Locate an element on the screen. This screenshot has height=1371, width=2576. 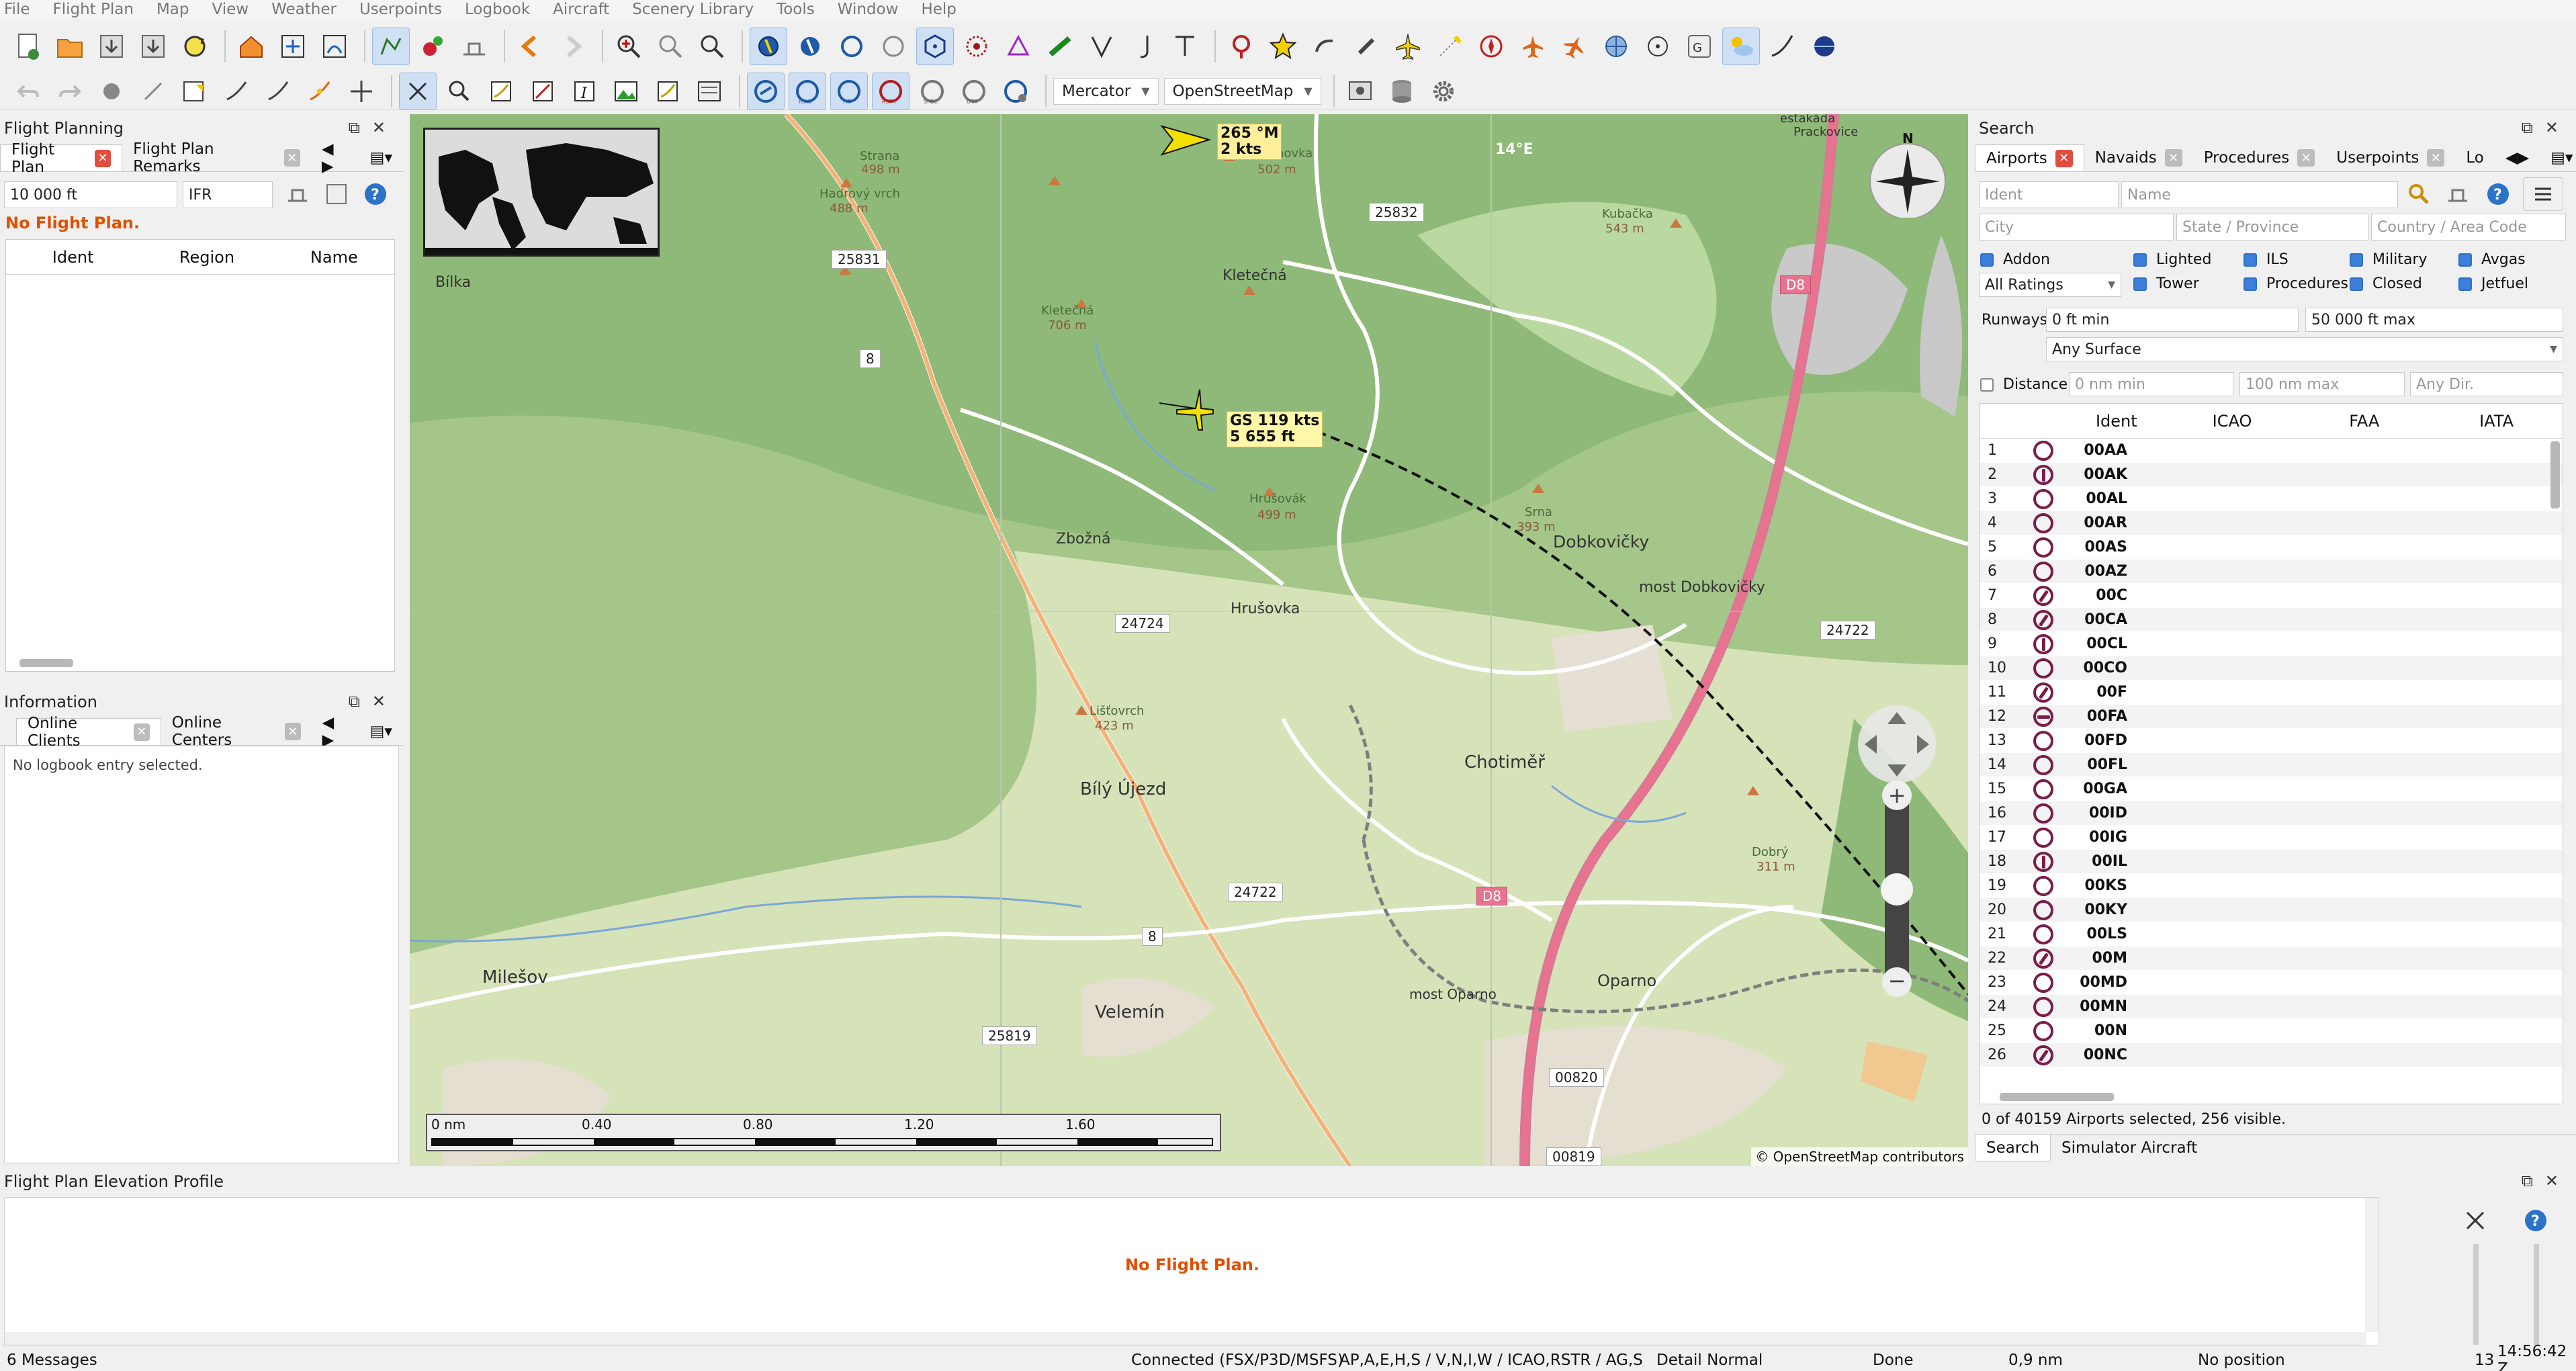
checkbox-avgas: Avgas is located at coordinates (2492, 259).